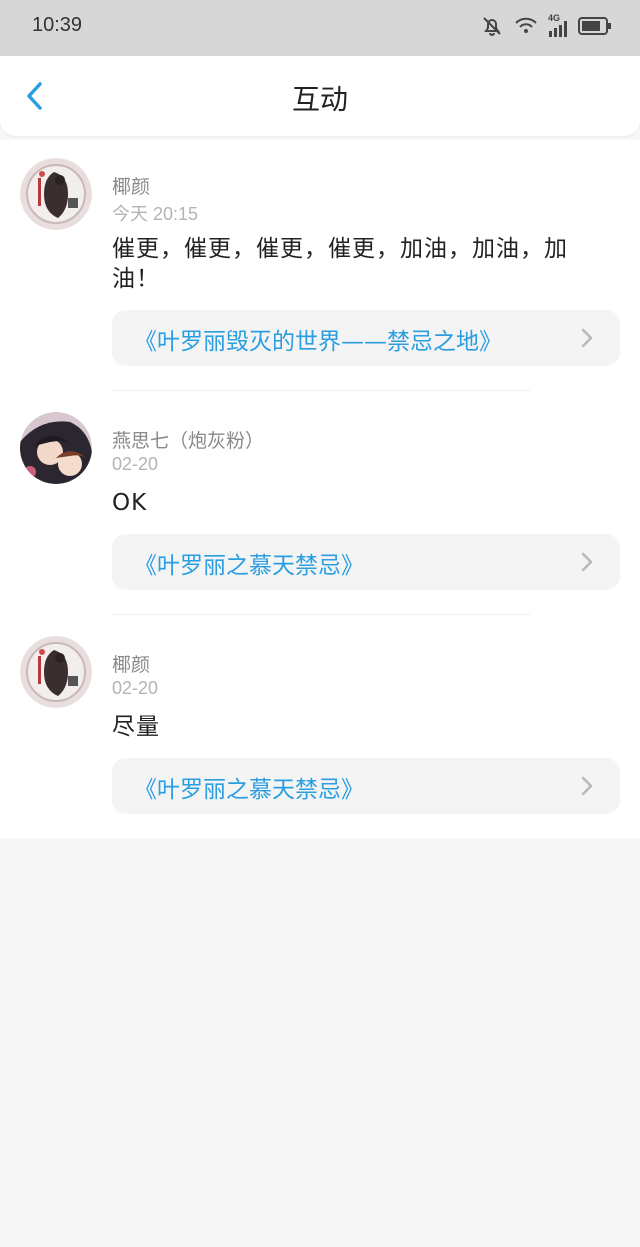 This screenshot has width=640, height=1247. Describe the element at coordinates (130, 503) in the screenshot. I see `comment-text: OK` at that location.